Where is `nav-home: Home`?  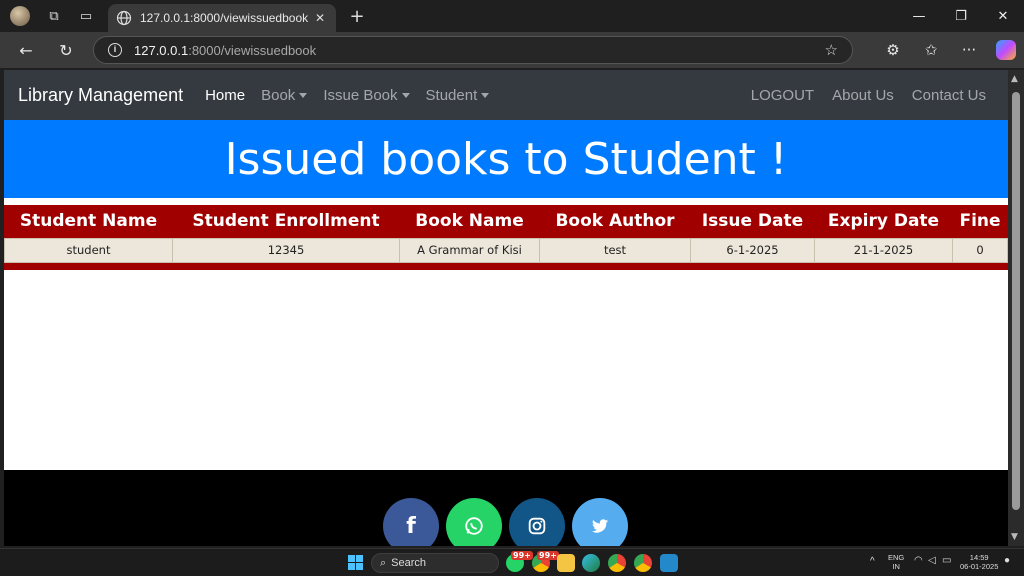
nav-home: Home is located at coordinates (225, 95).